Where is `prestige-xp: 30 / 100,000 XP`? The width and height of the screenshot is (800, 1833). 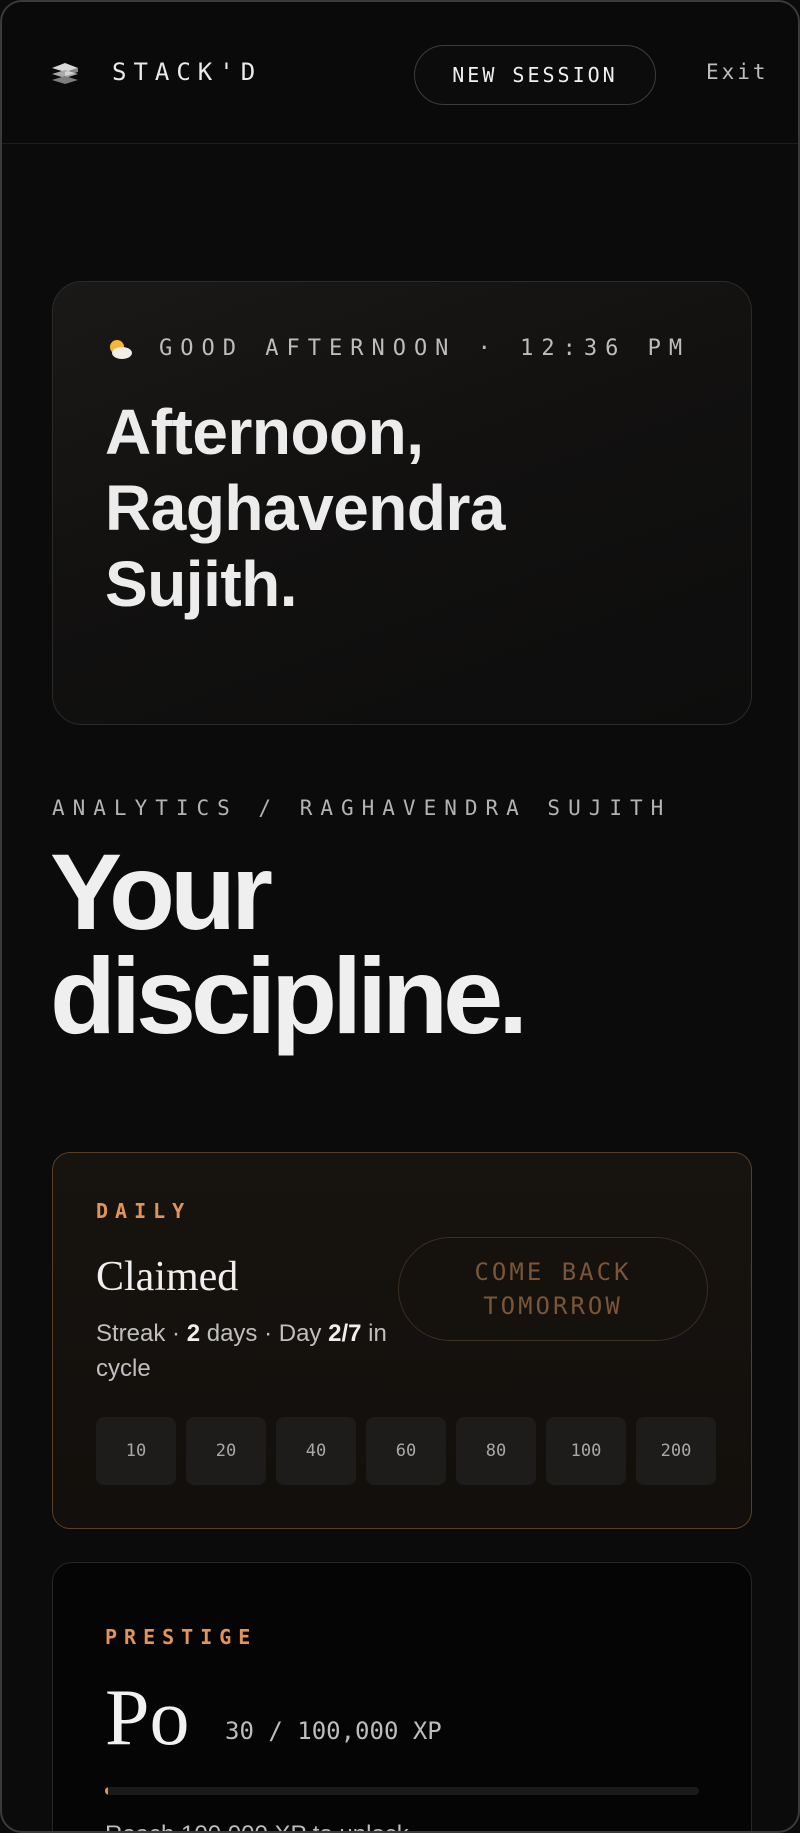 prestige-xp: 30 / 100,000 XP is located at coordinates (333, 1731).